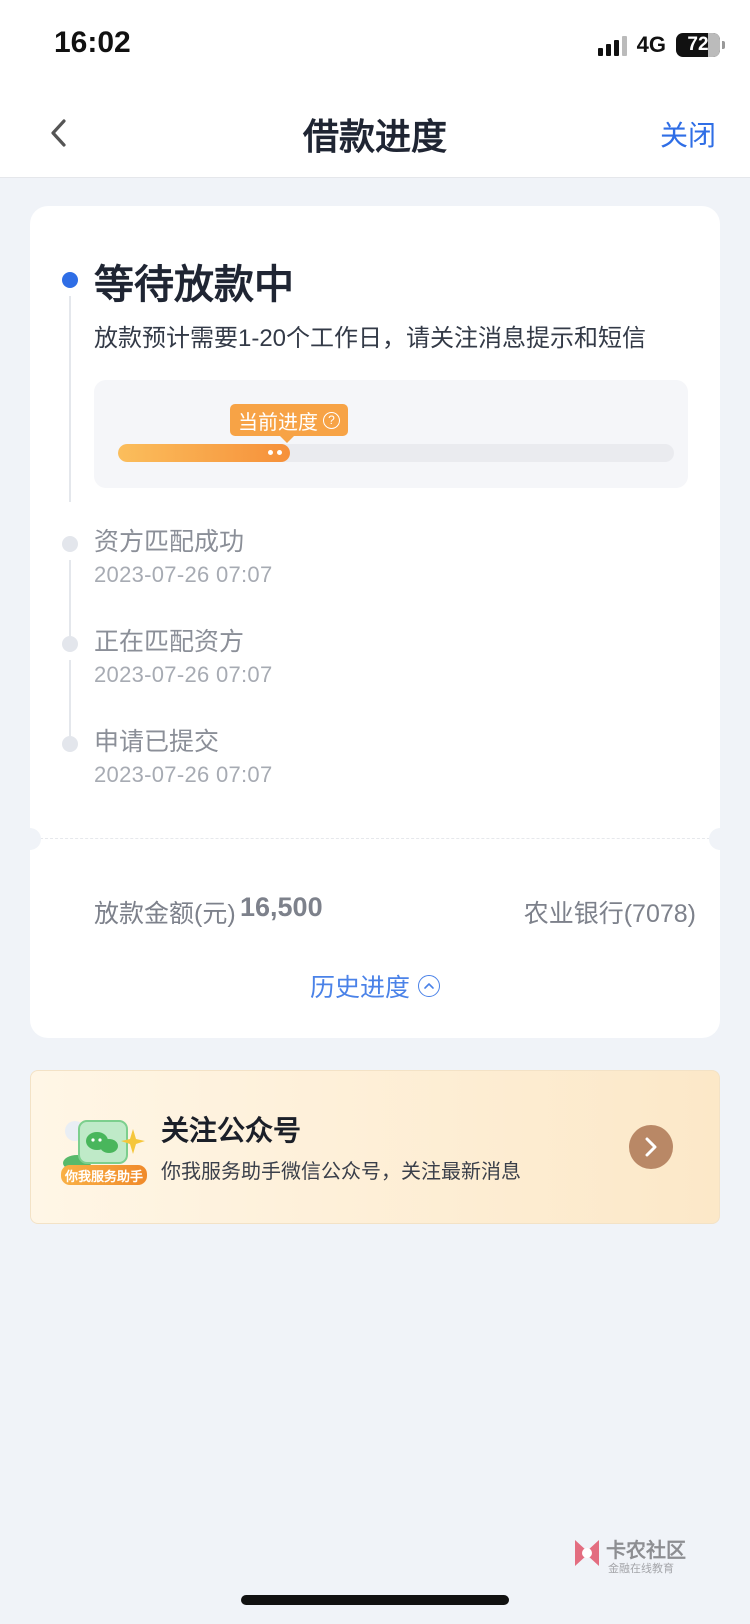  What do you see at coordinates (165, 914) in the screenshot?
I see `amount-label: 放款金额(元)` at bounding box center [165, 914].